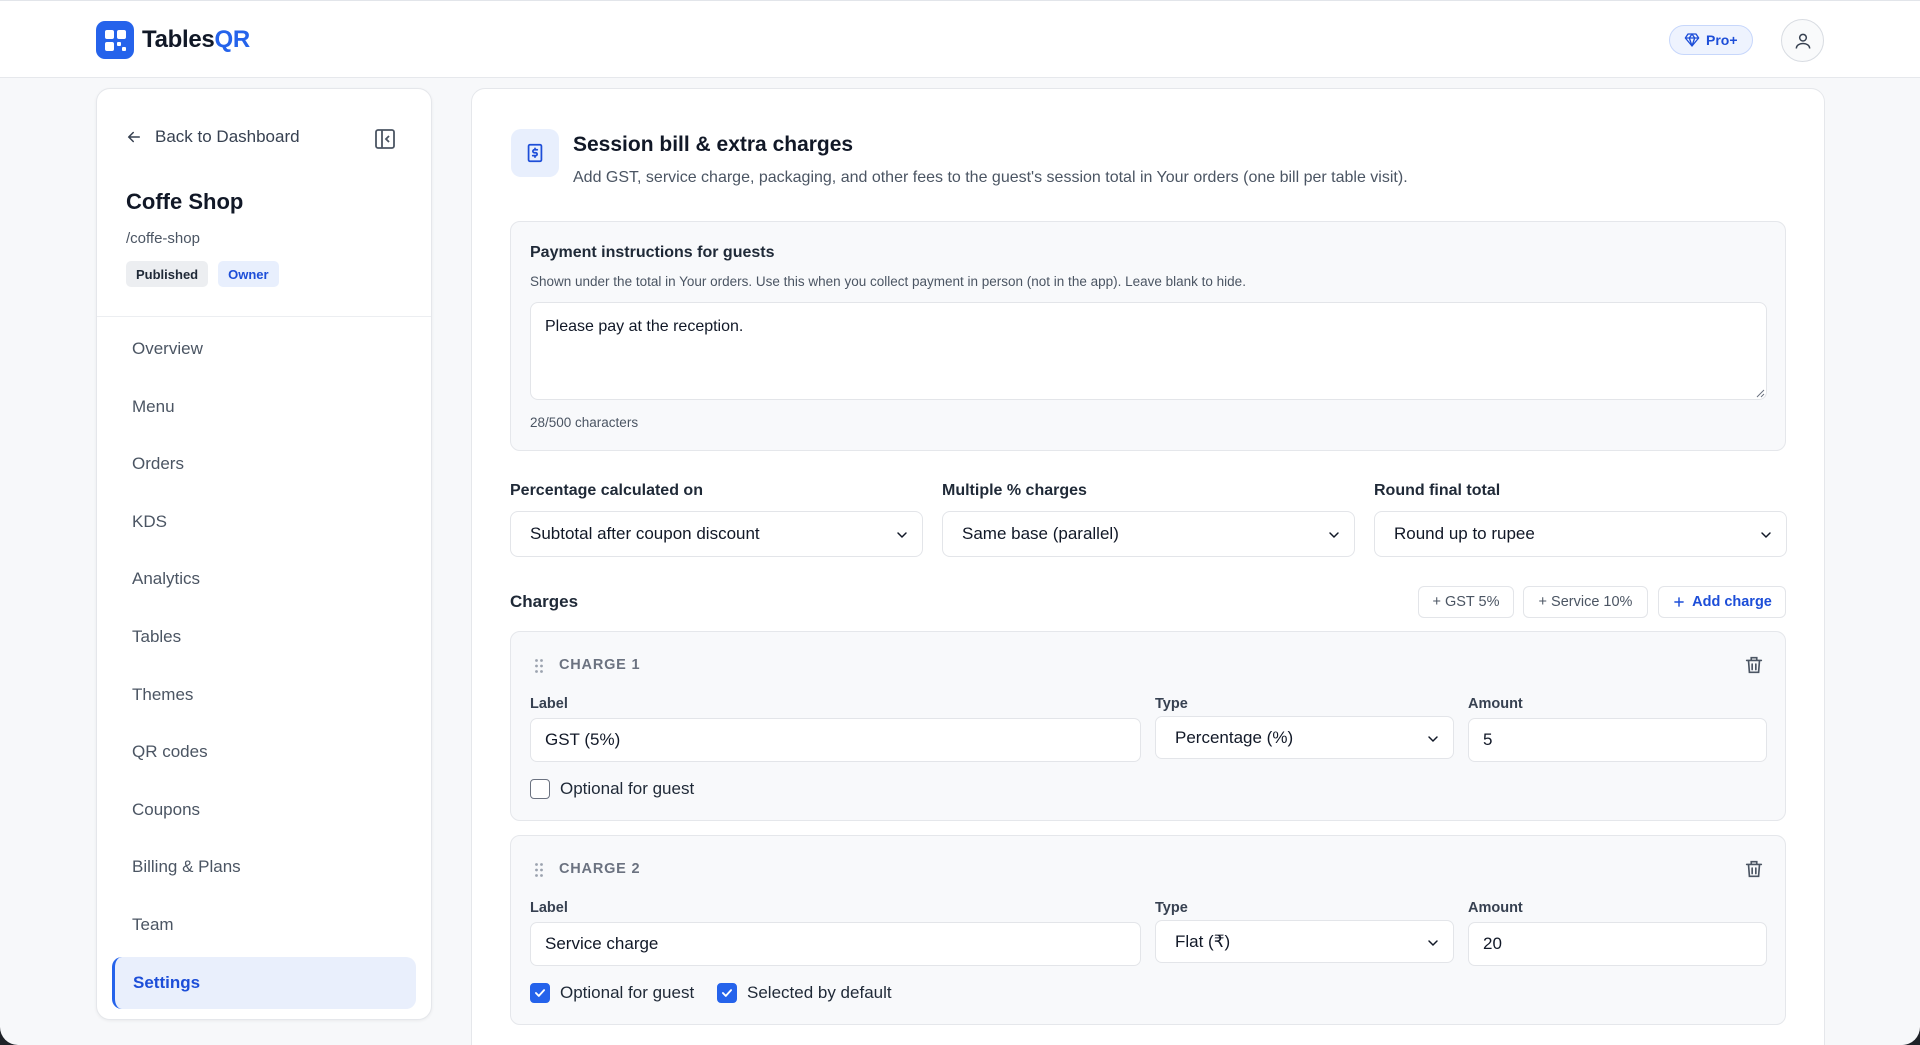 Image resolution: width=1920 pixels, height=1045 pixels. I want to click on sidebar-collapse-icon, so click(385, 139).